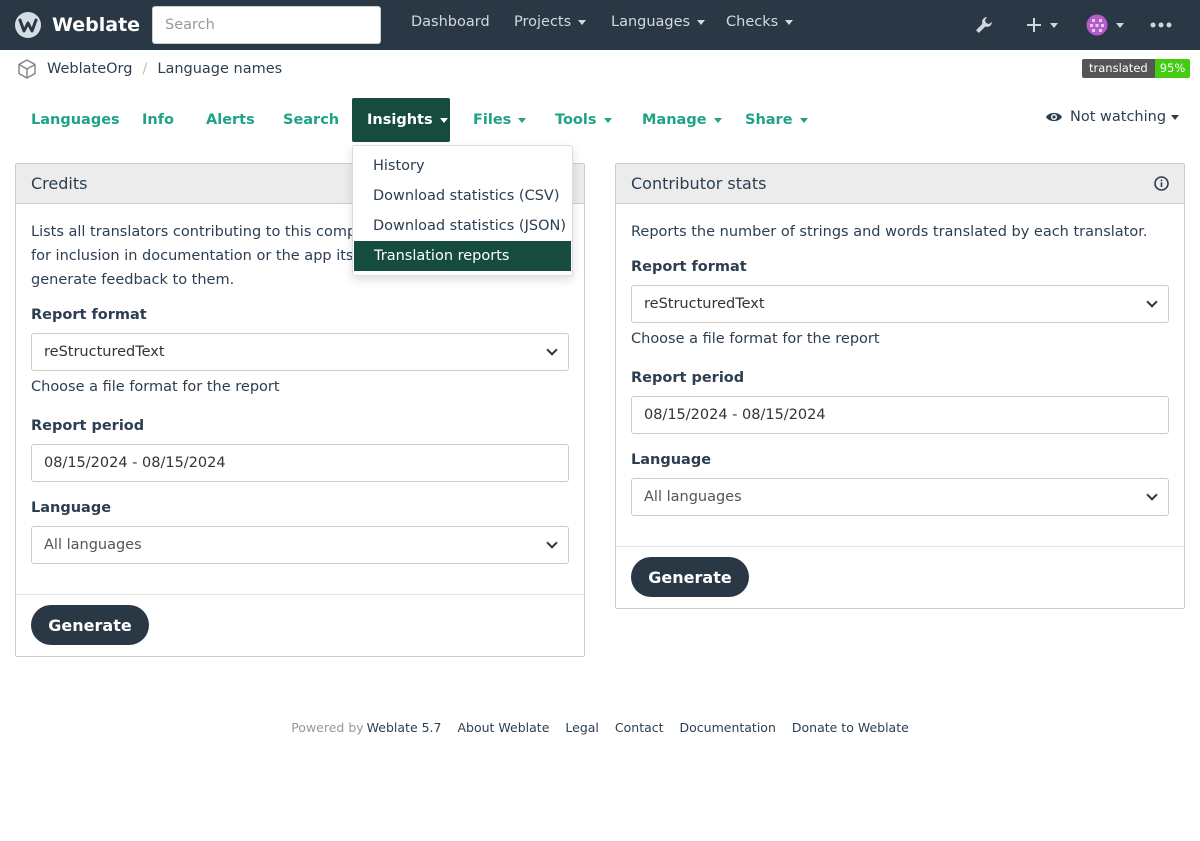 Image resolution: width=1200 pixels, height=841 pixels. What do you see at coordinates (688, 378) in the screenshot?
I see `contributor-period-label: Report period` at bounding box center [688, 378].